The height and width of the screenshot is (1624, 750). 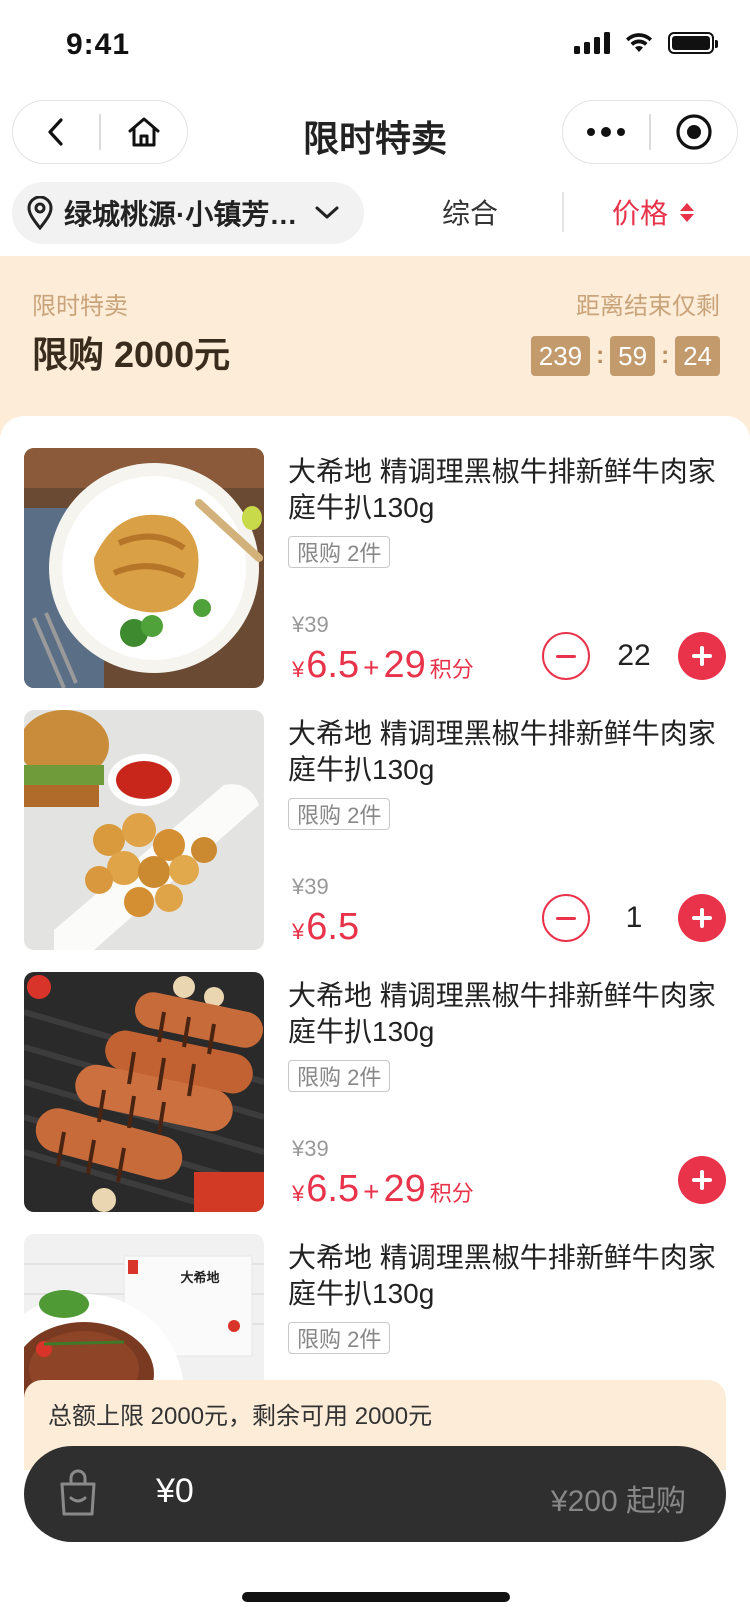 What do you see at coordinates (697, 356) in the screenshot?
I see `countdown-seconds: 24` at bounding box center [697, 356].